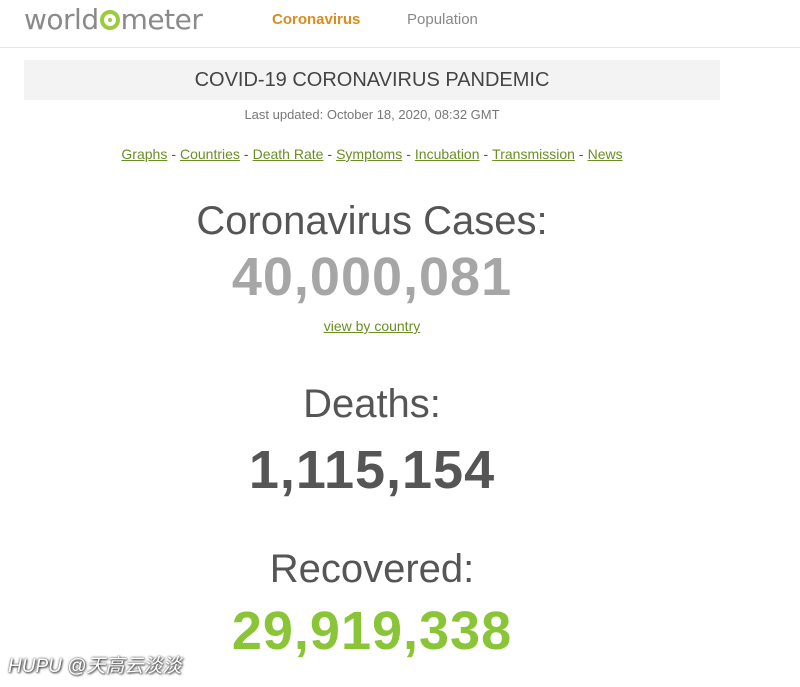 The width and height of the screenshot is (800, 687). What do you see at coordinates (372, 569) in the screenshot?
I see `recovered-label: Recovered:` at bounding box center [372, 569].